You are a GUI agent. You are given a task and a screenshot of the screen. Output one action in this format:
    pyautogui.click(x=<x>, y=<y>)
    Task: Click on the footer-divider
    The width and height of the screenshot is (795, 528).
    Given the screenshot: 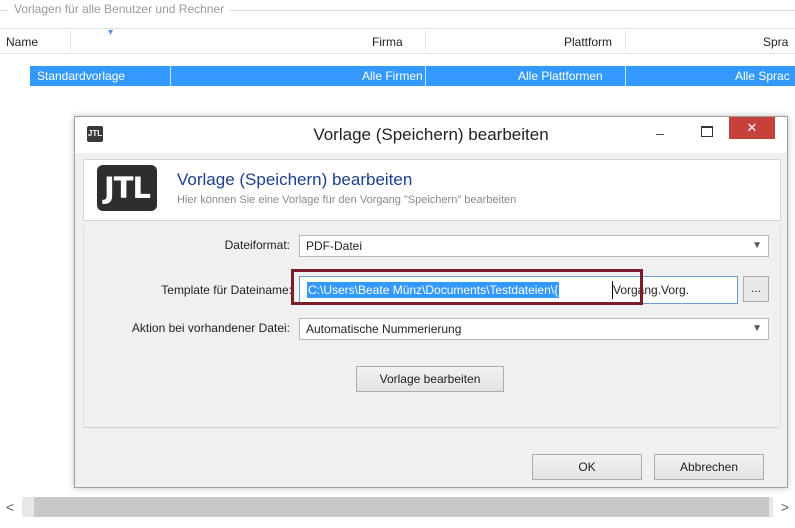 What is the action you would take?
    pyautogui.click(x=431, y=427)
    